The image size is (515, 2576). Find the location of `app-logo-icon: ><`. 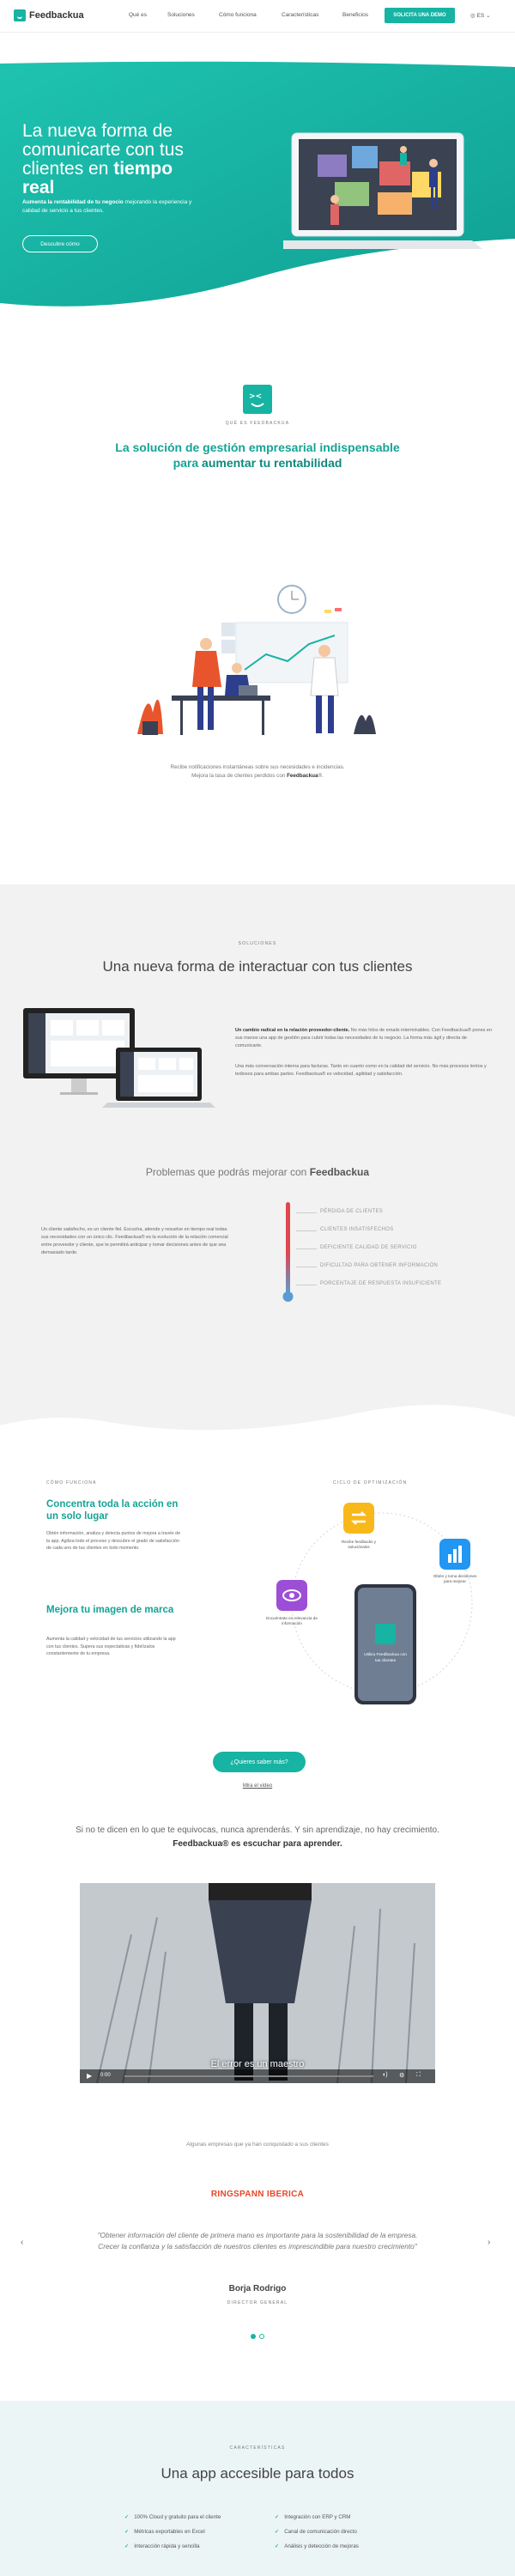

app-logo-icon: >< is located at coordinates (257, 399).